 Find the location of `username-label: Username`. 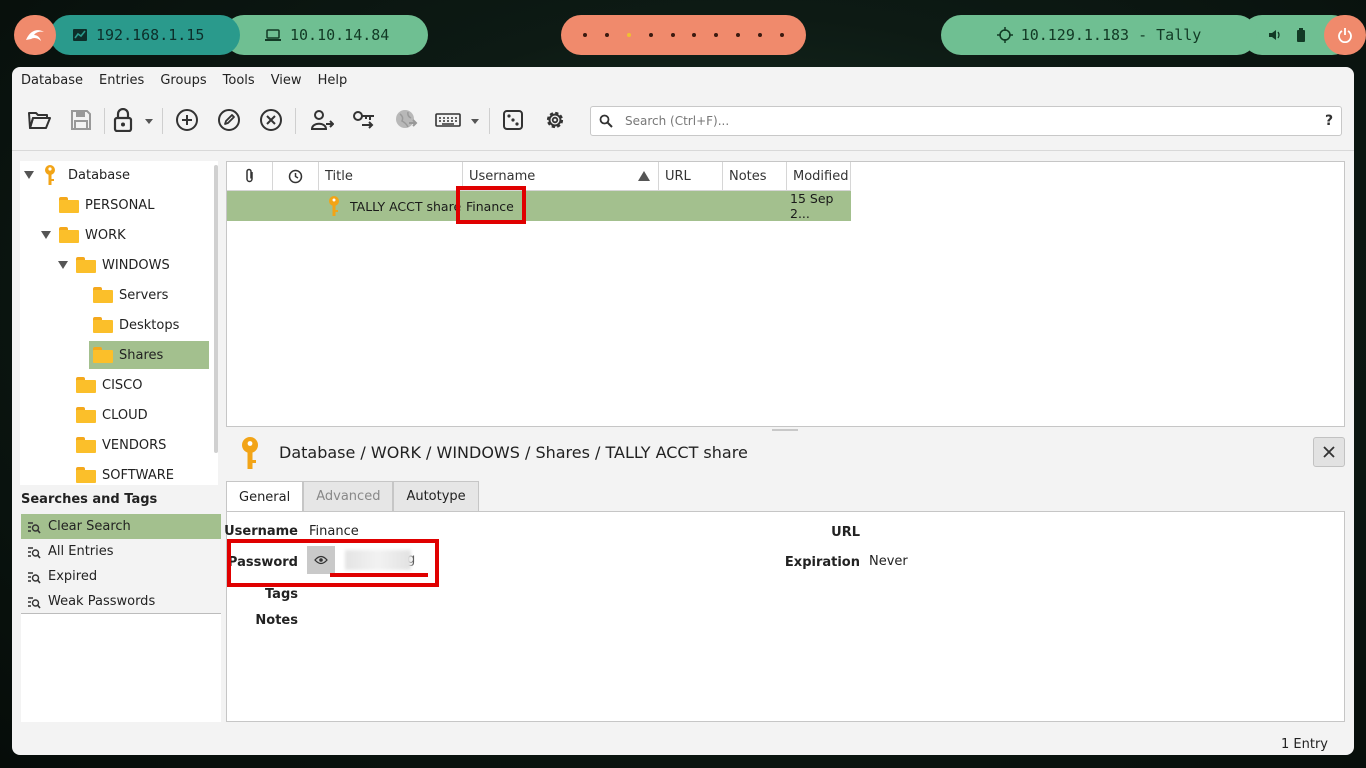

username-label: Username is located at coordinates (261, 531).